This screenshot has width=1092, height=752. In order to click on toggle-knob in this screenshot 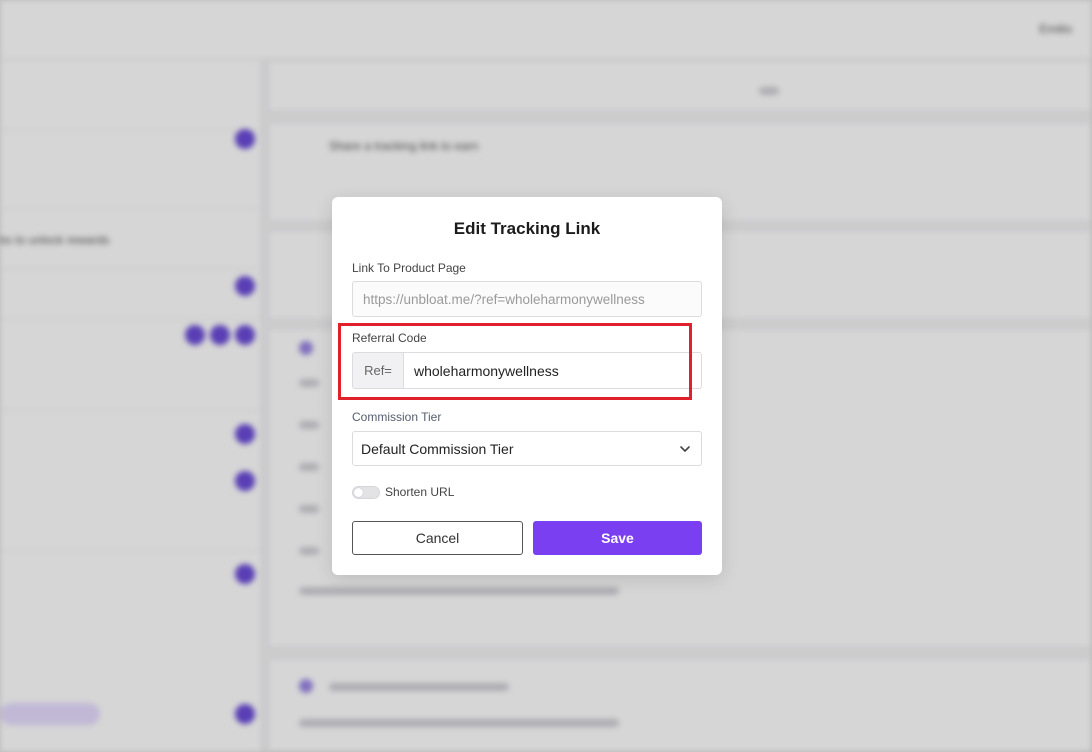, I will do `click(358, 492)`.